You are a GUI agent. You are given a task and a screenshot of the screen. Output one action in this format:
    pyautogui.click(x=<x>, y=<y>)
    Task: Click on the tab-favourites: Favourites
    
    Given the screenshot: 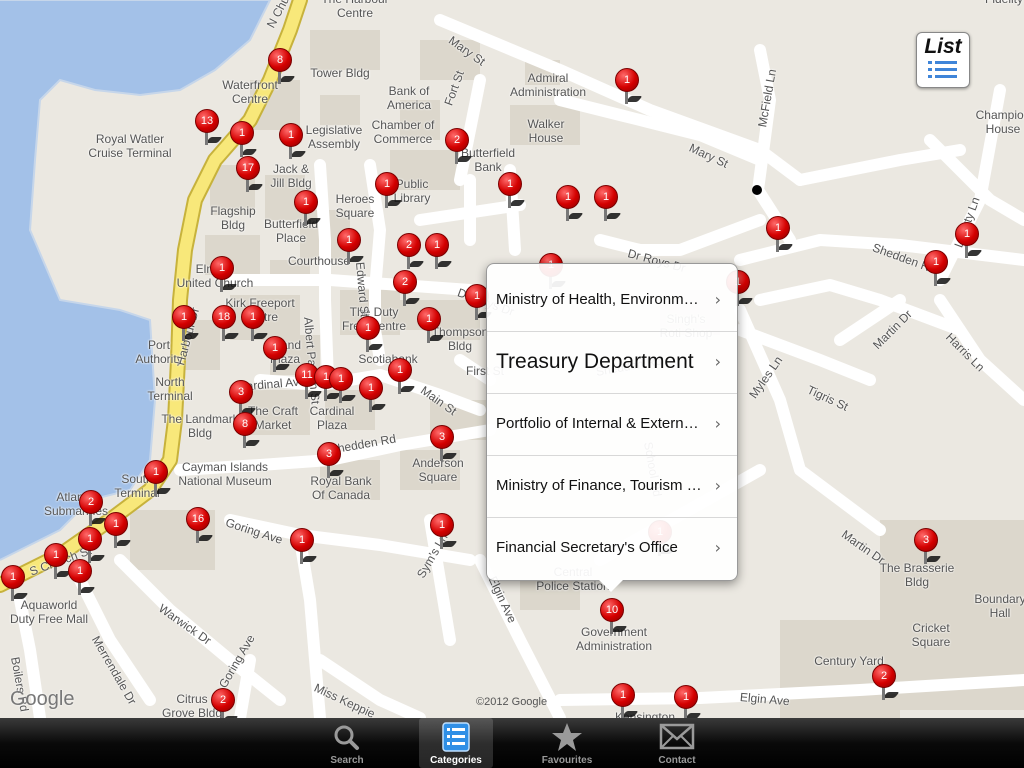 What is the action you would take?
    pyautogui.click(x=567, y=743)
    